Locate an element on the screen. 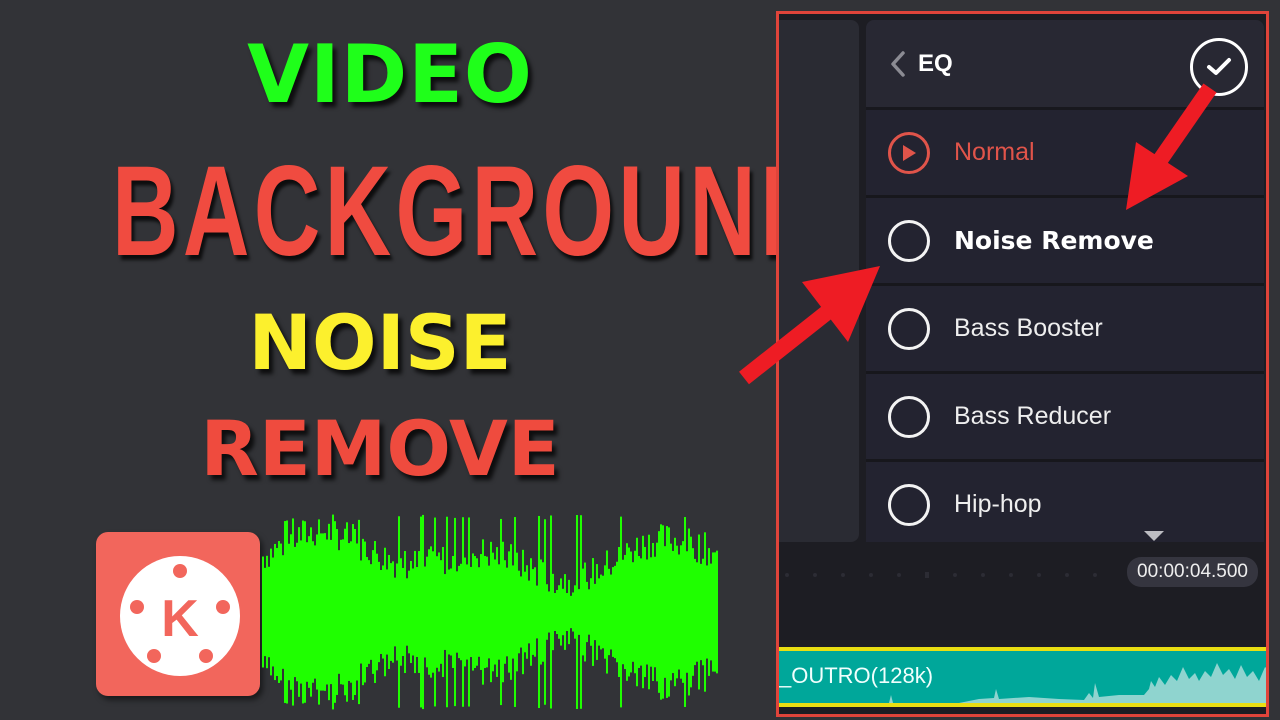 Image resolution: width=1280 pixels, height=720 pixels. kinemaster-logo-icon: K is located at coordinates (178, 614).